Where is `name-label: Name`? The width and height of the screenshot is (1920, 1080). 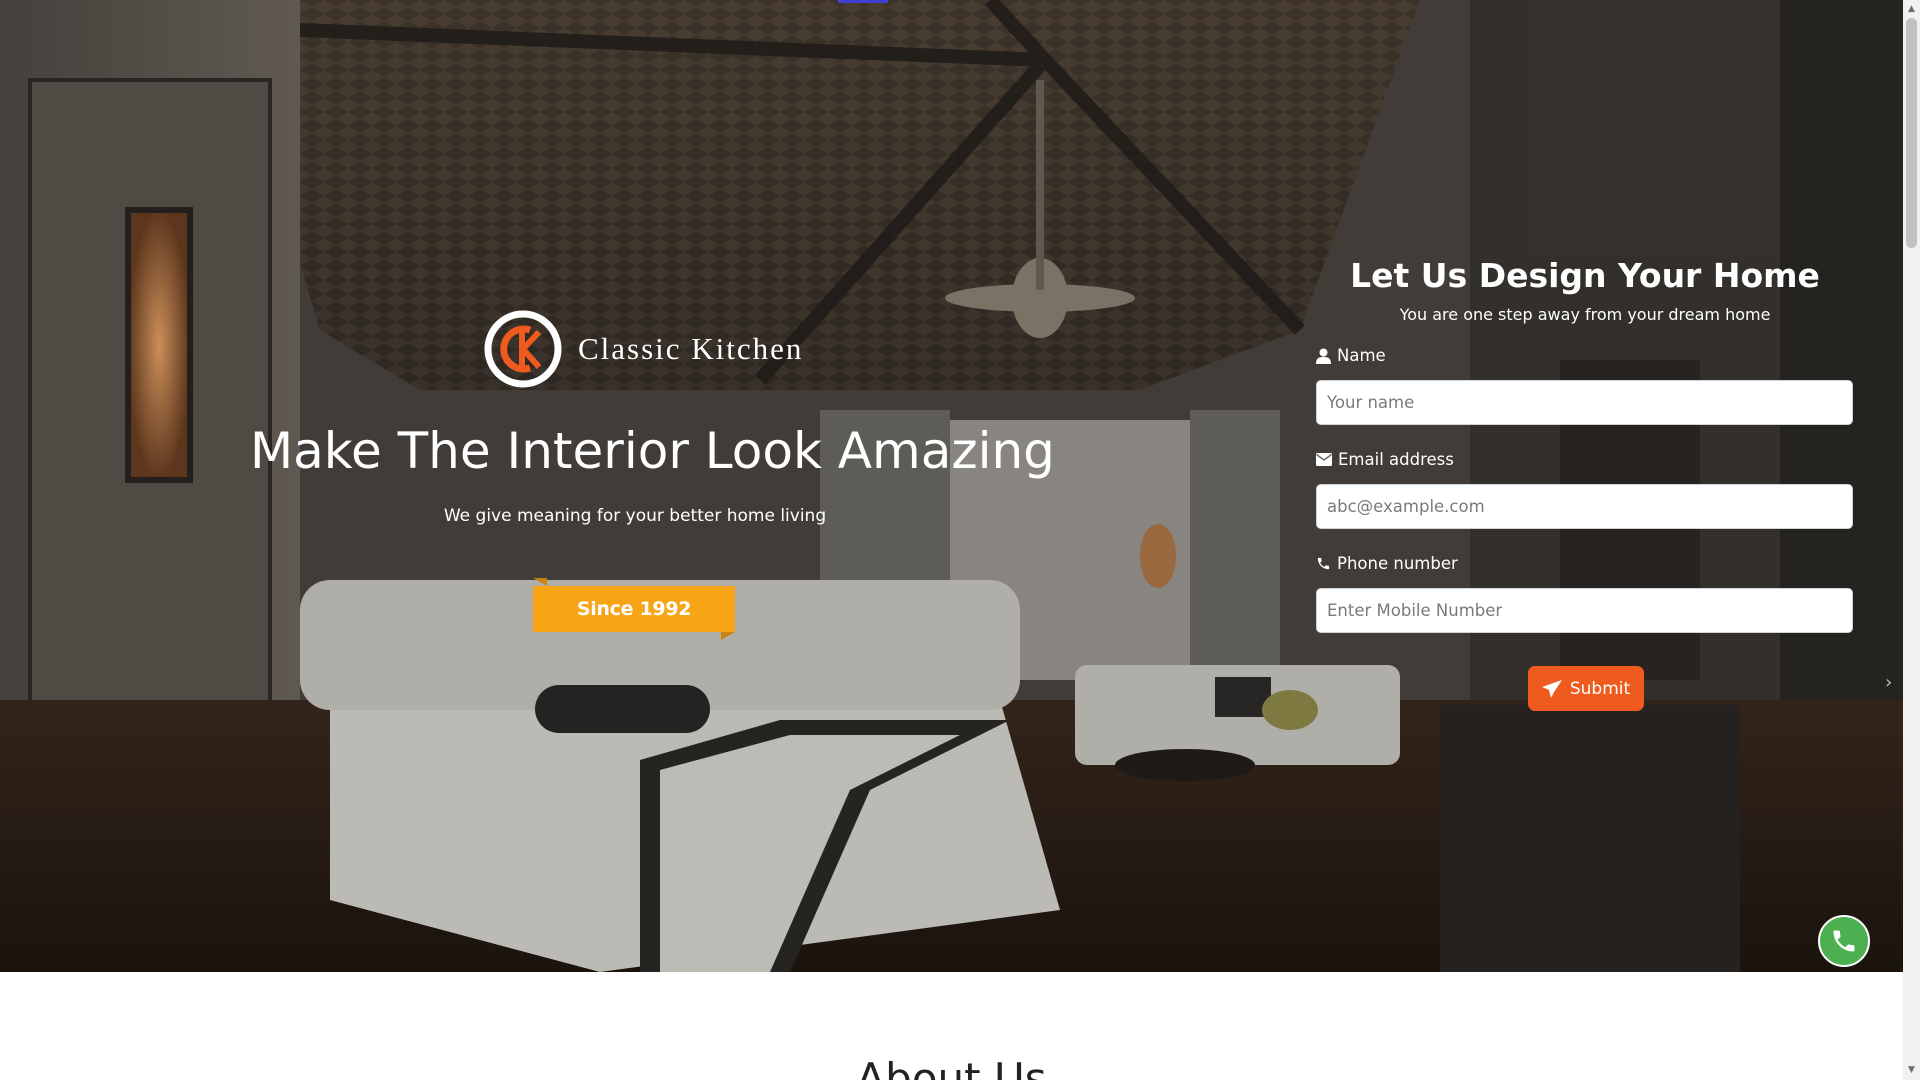
name-label: Name is located at coordinates (1351, 355).